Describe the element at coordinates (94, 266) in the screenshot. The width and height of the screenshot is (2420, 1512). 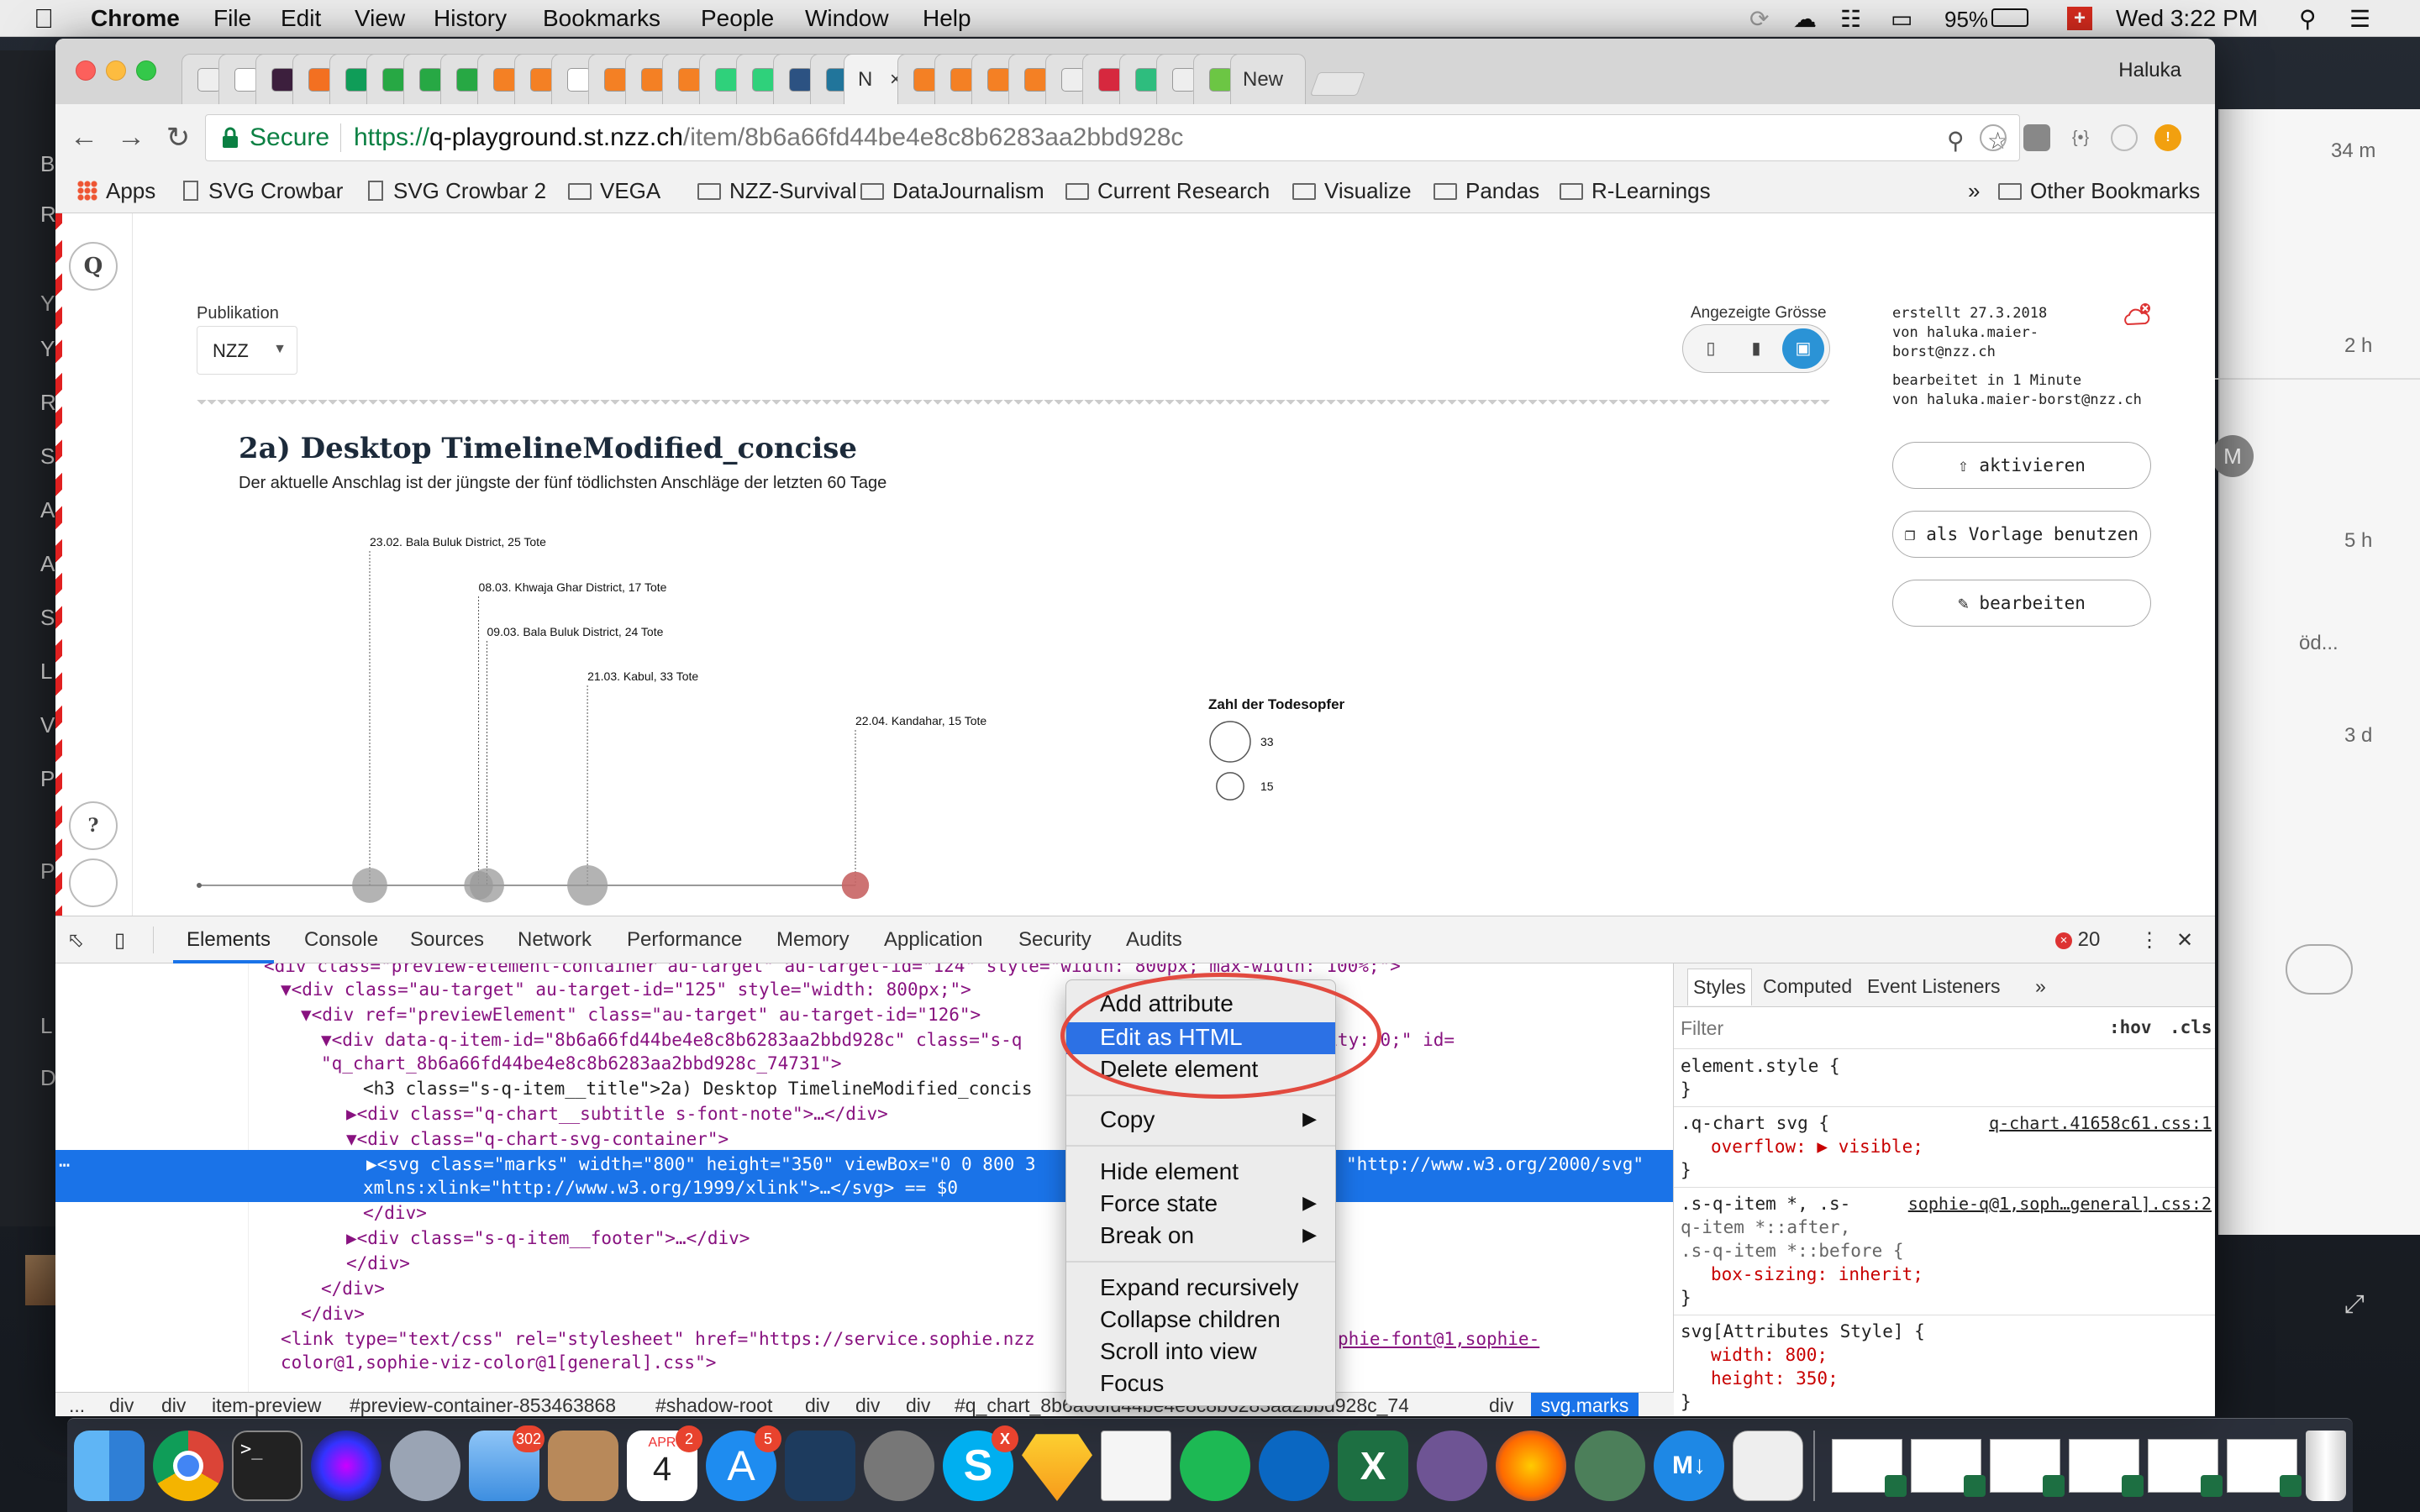
I see `q-logo-button: Q` at that location.